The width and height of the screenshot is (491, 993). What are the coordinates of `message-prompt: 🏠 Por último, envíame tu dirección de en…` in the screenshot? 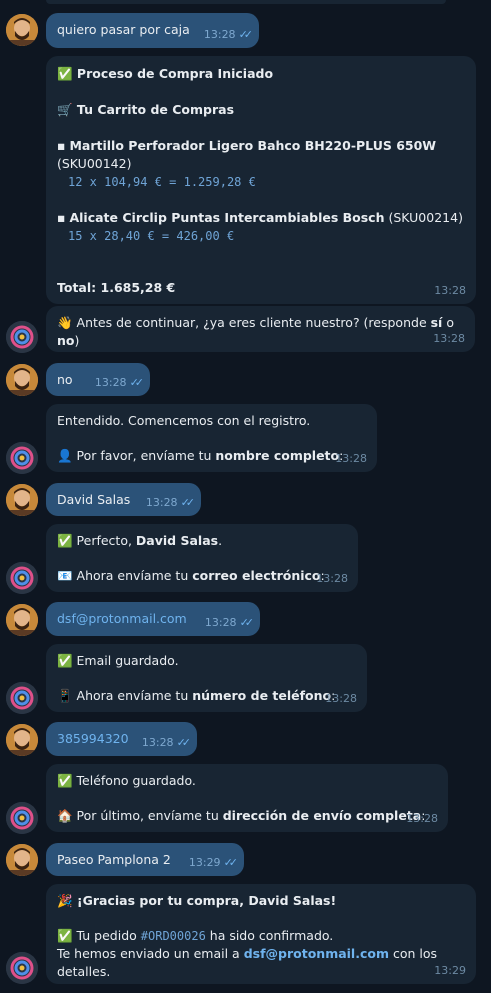 It's located at (241, 815).